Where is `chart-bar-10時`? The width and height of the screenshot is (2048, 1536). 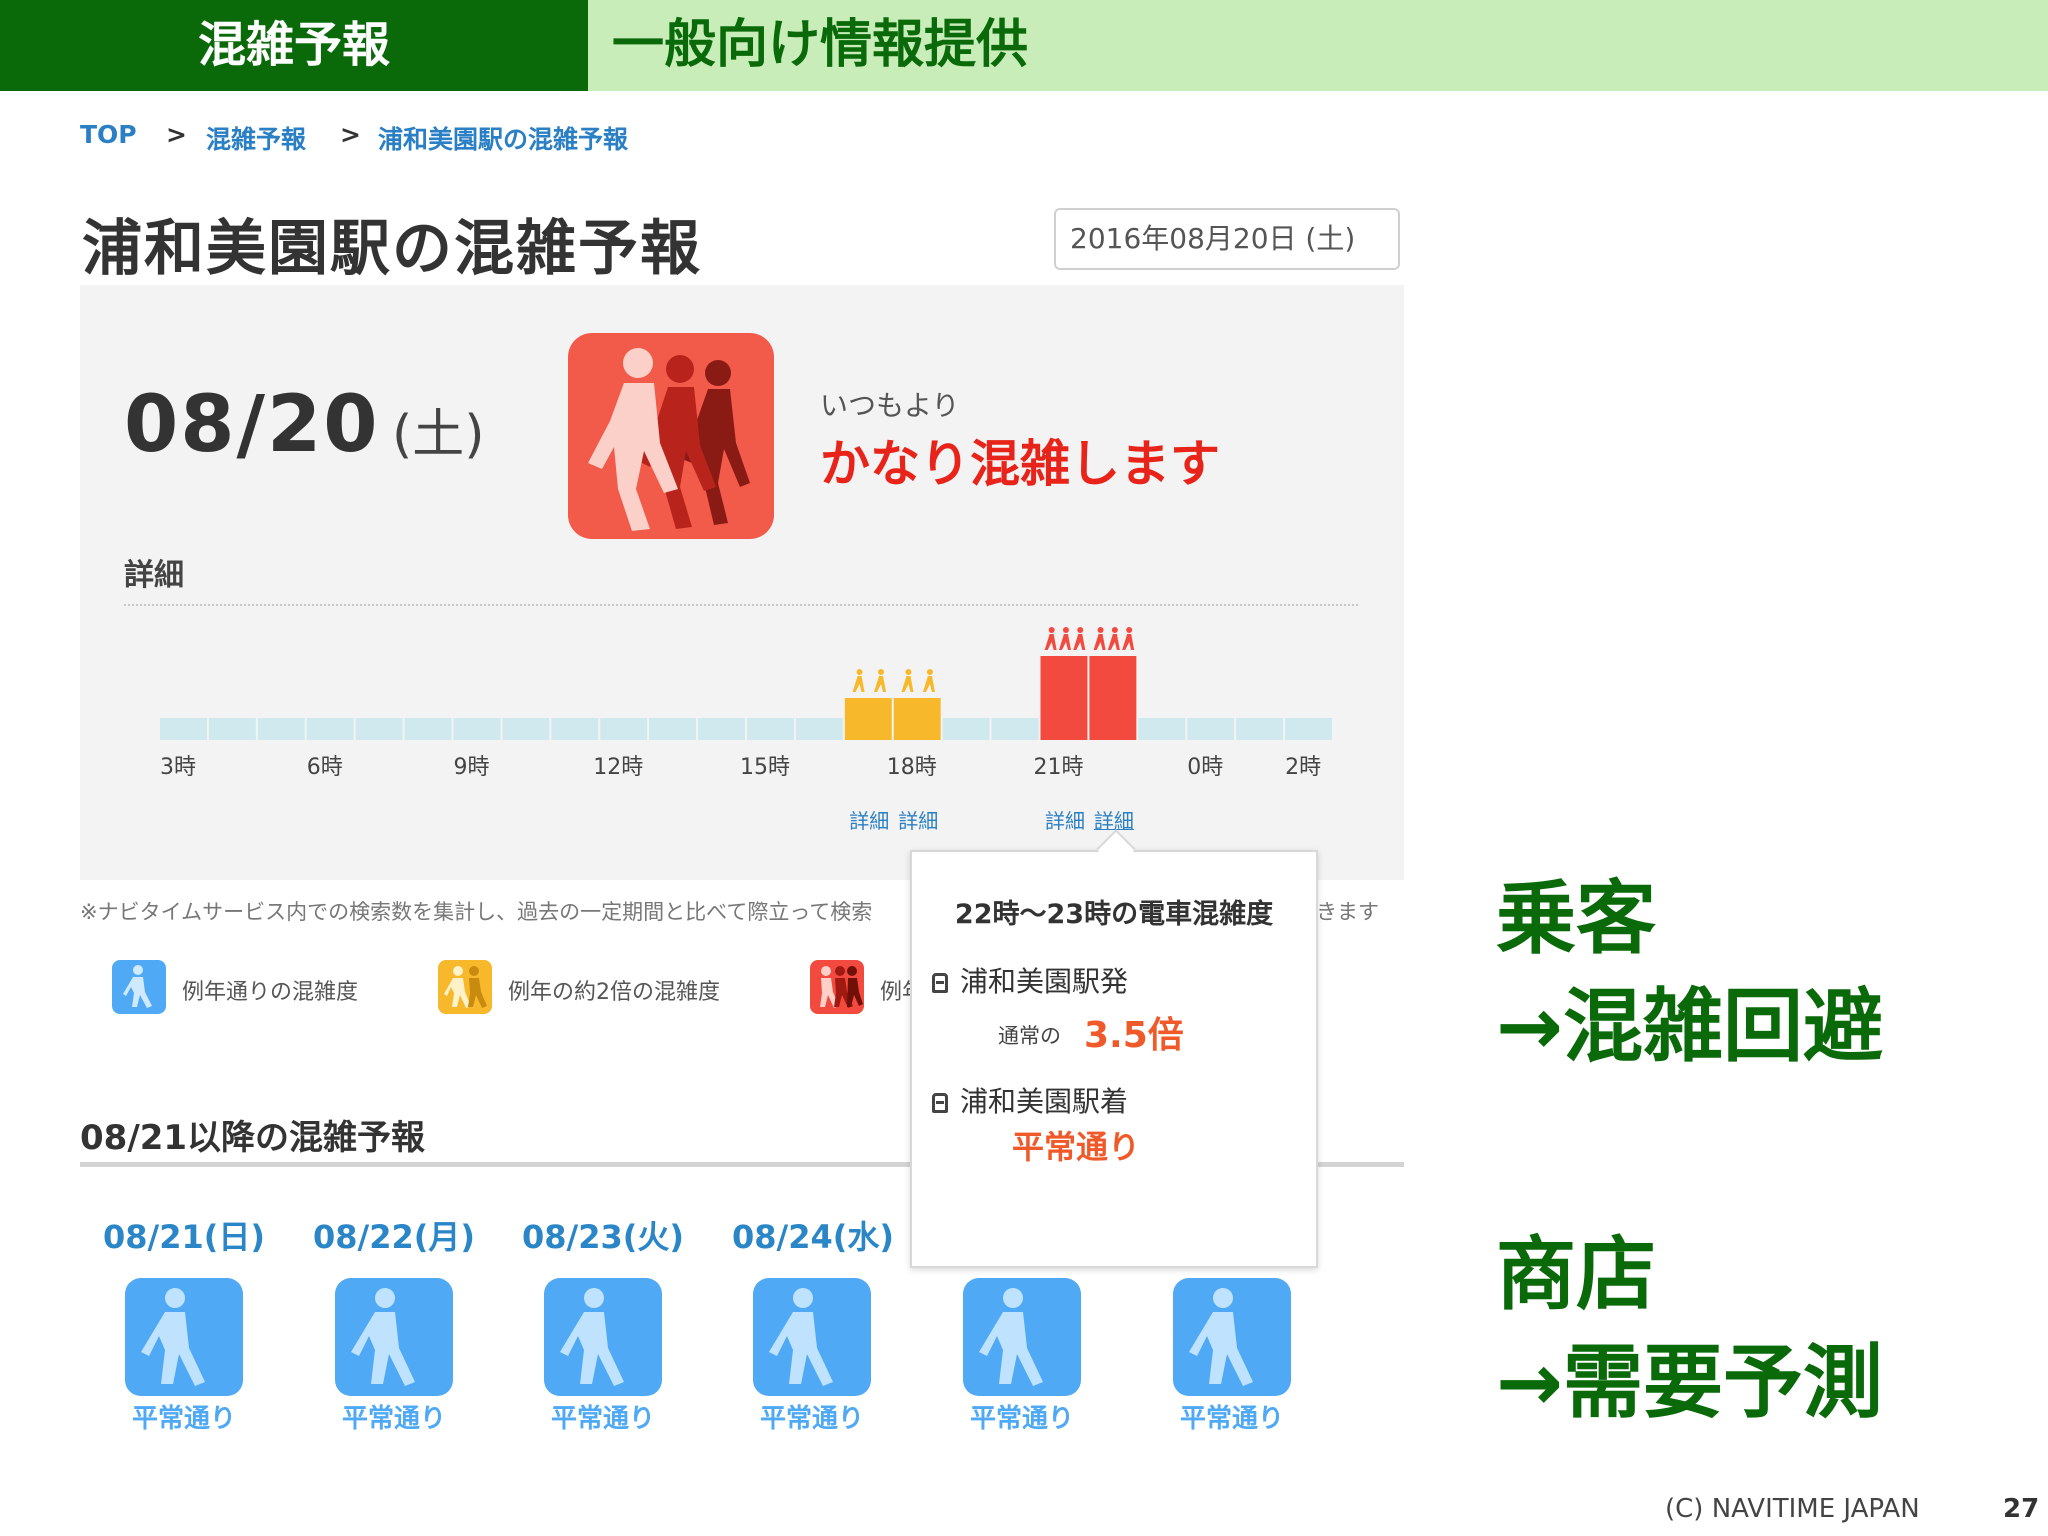 chart-bar-10時 is located at coordinates (526, 729).